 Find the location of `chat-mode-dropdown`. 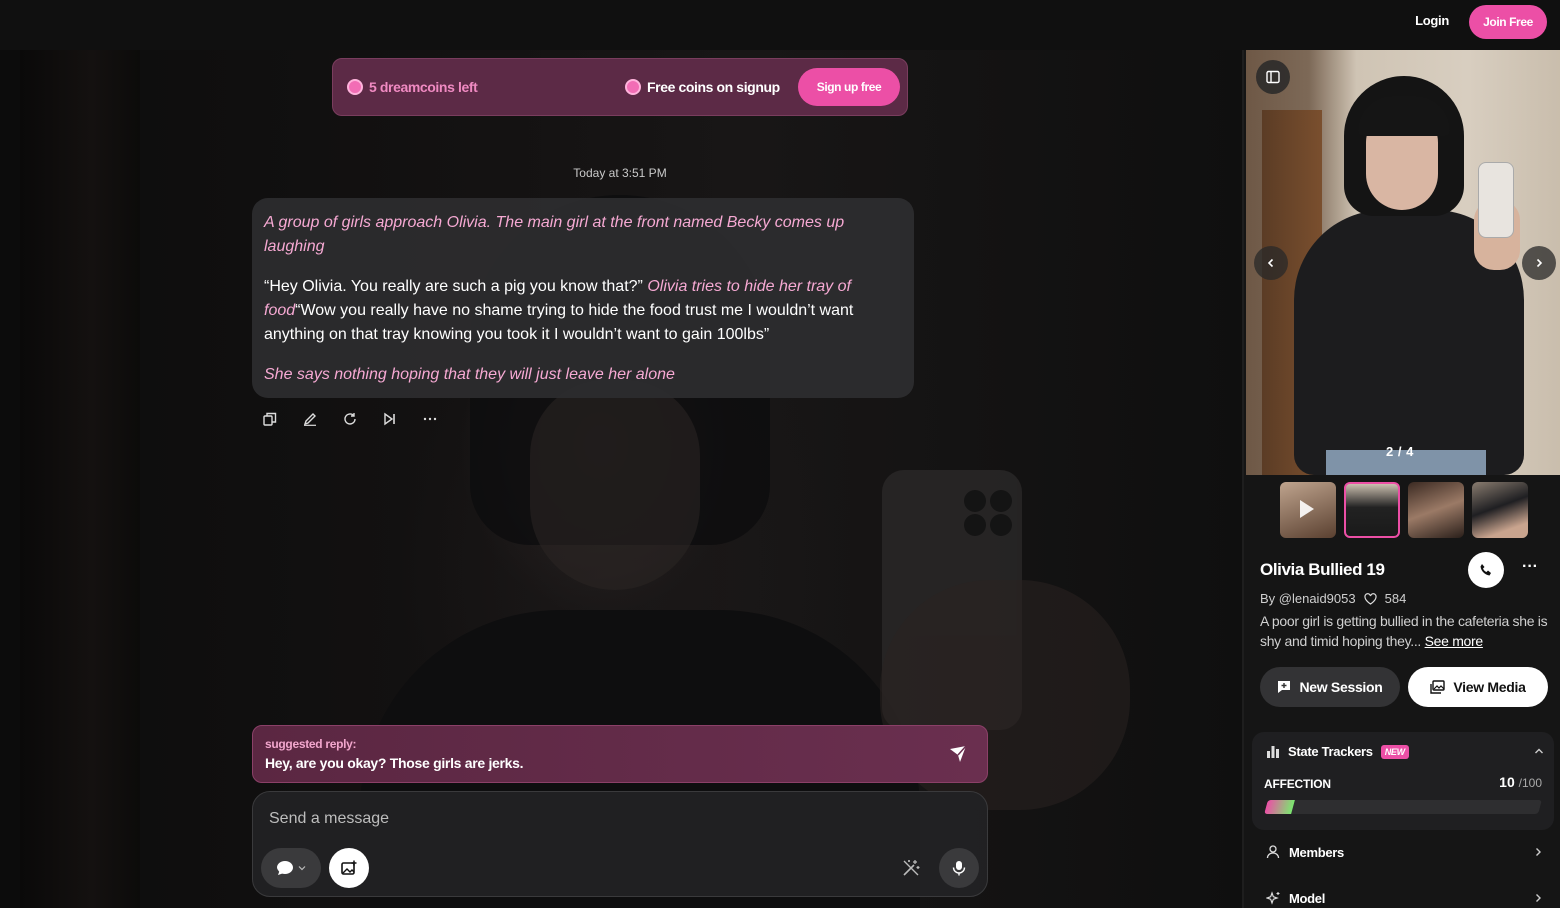

chat-mode-dropdown is located at coordinates (291, 868).